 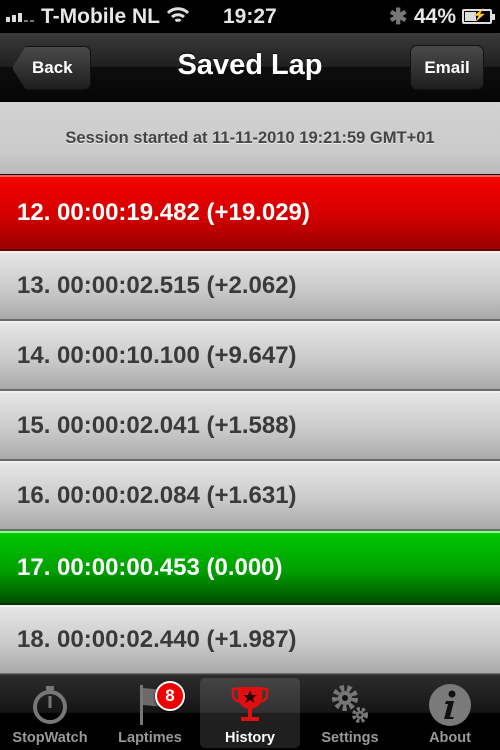 I want to click on tab-label: Settings, so click(x=350, y=738).